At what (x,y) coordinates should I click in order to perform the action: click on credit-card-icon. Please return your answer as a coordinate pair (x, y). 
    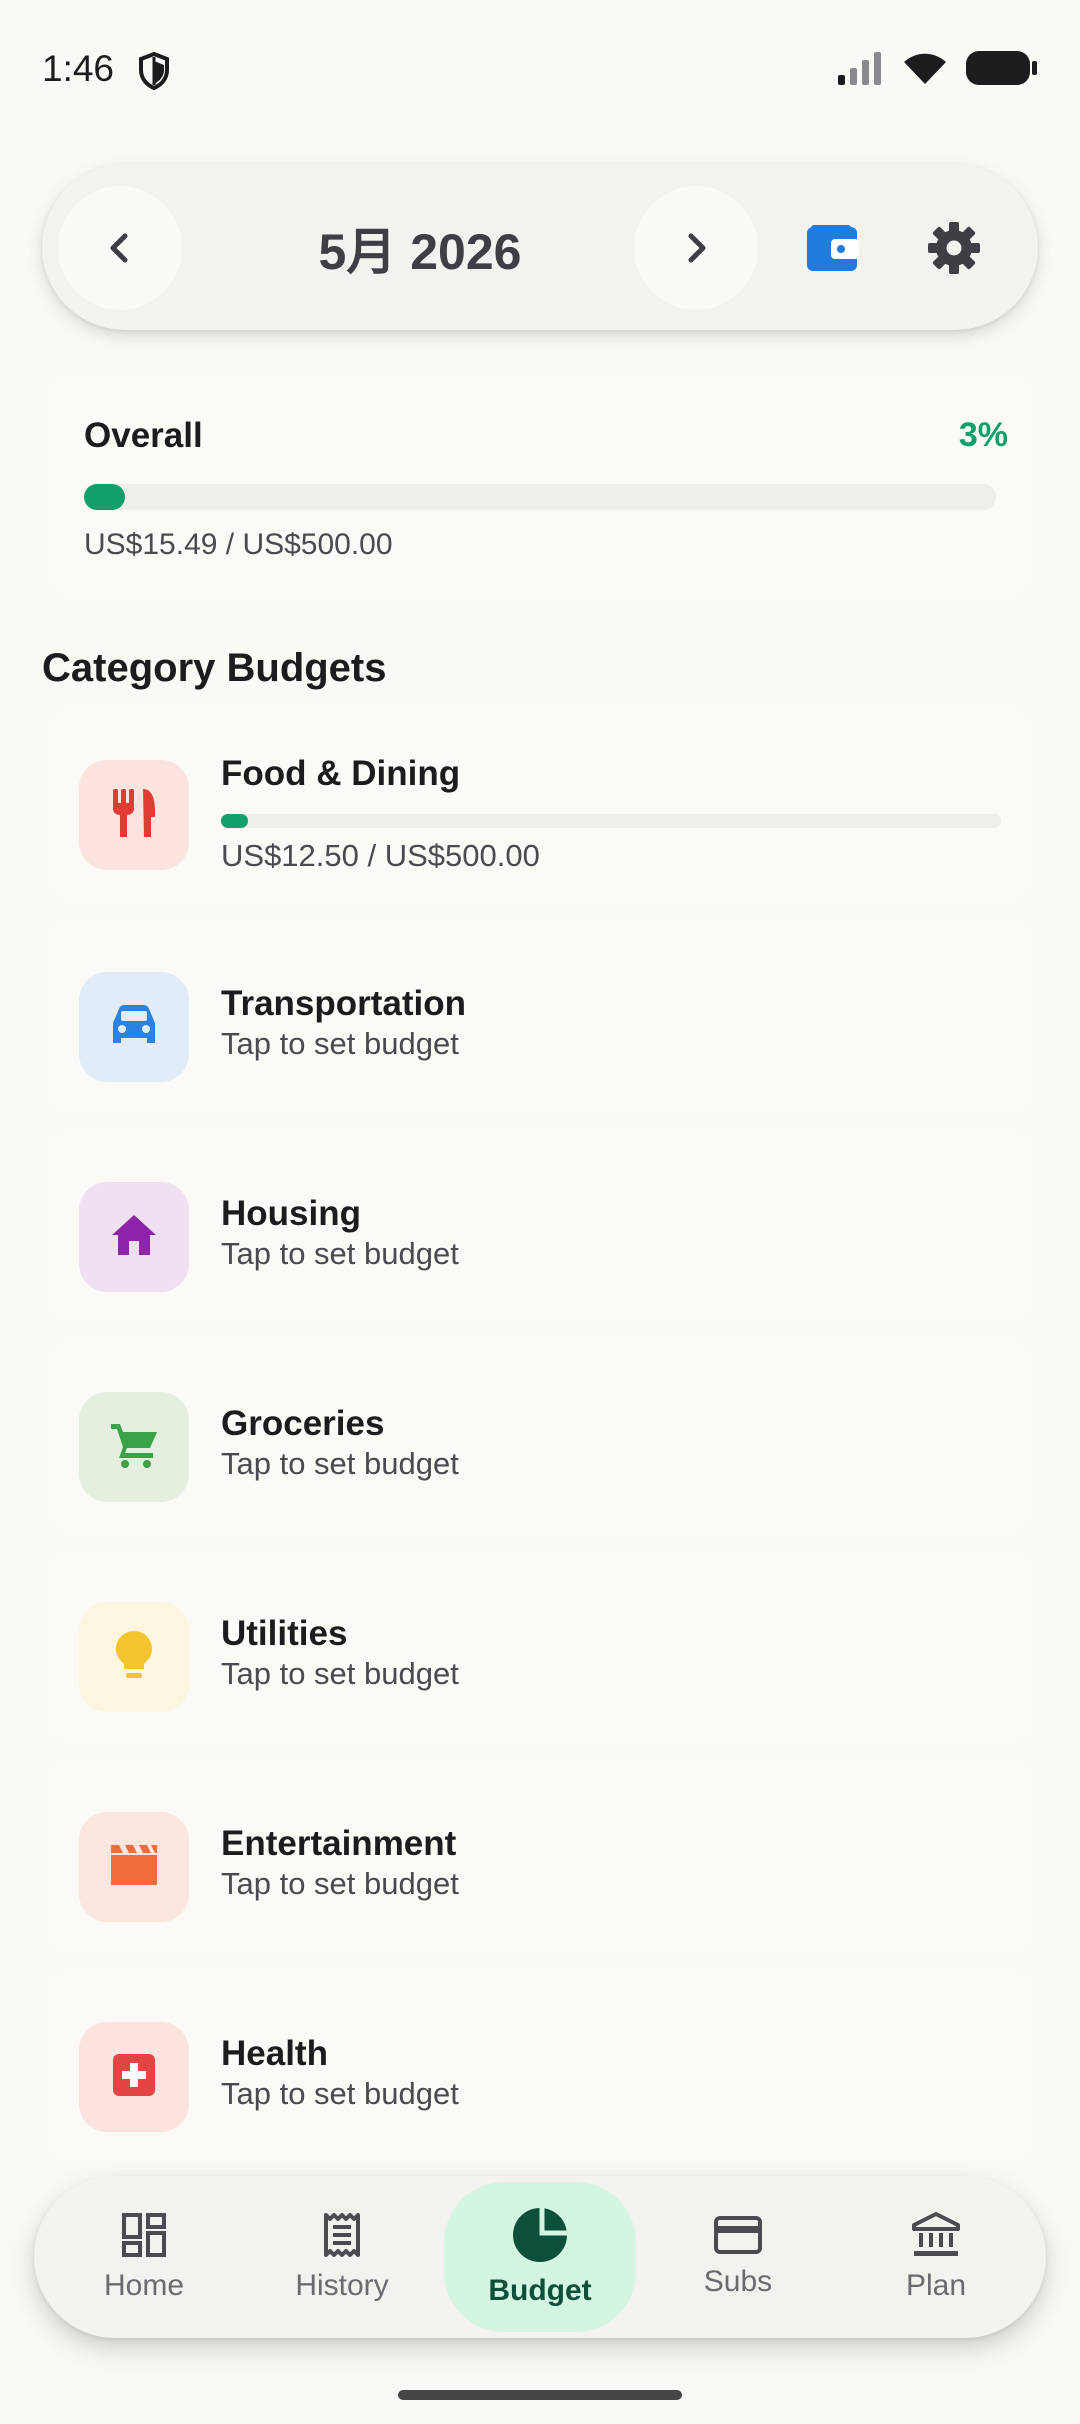
    Looking at the image, I should click on (738, 2235).